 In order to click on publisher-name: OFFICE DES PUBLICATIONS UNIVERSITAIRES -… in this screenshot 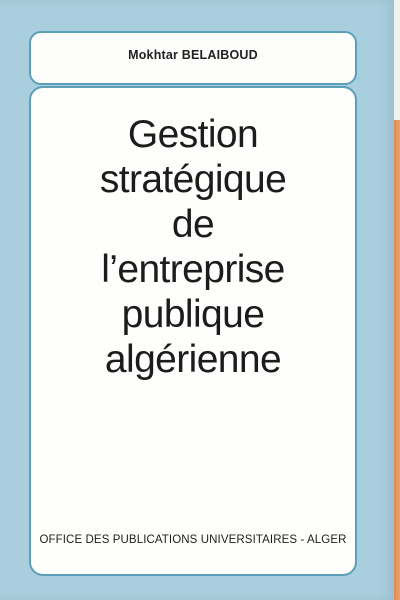, I will do `click(193, 540)`.